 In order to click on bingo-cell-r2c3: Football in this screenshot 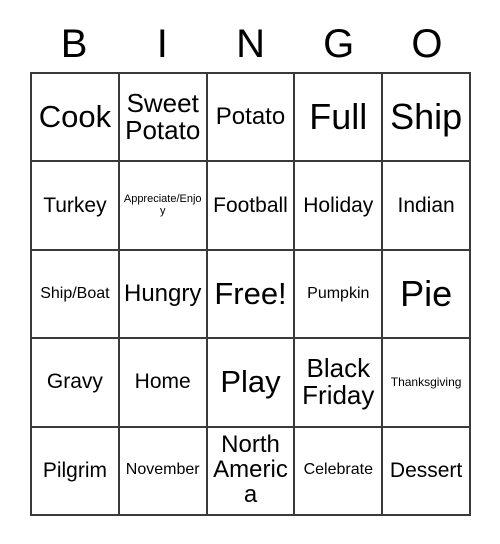, I will do `click(251, 206)`.